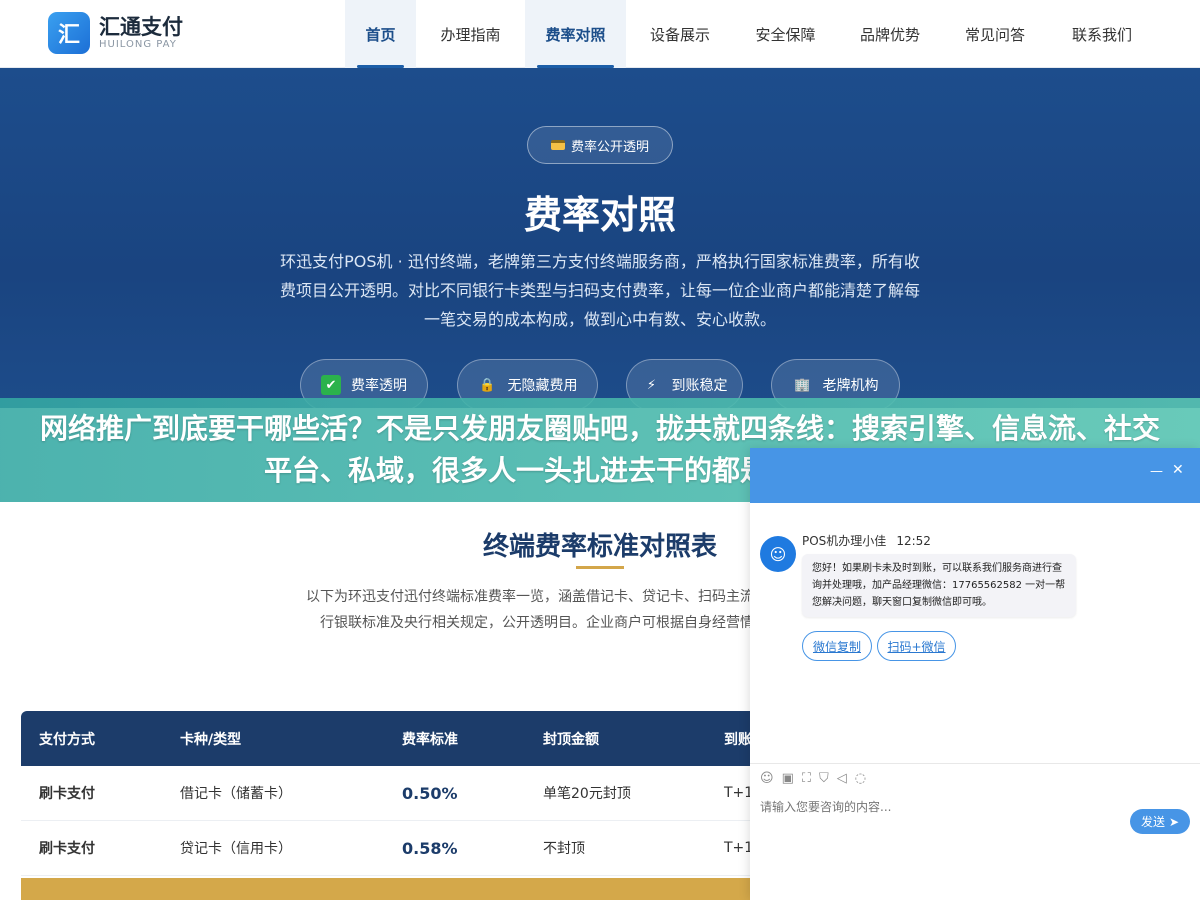  What do you see at coordinates (738, 739) in the screenshot?
I see `header-cell: 到账` at bounding box center [738, 739].